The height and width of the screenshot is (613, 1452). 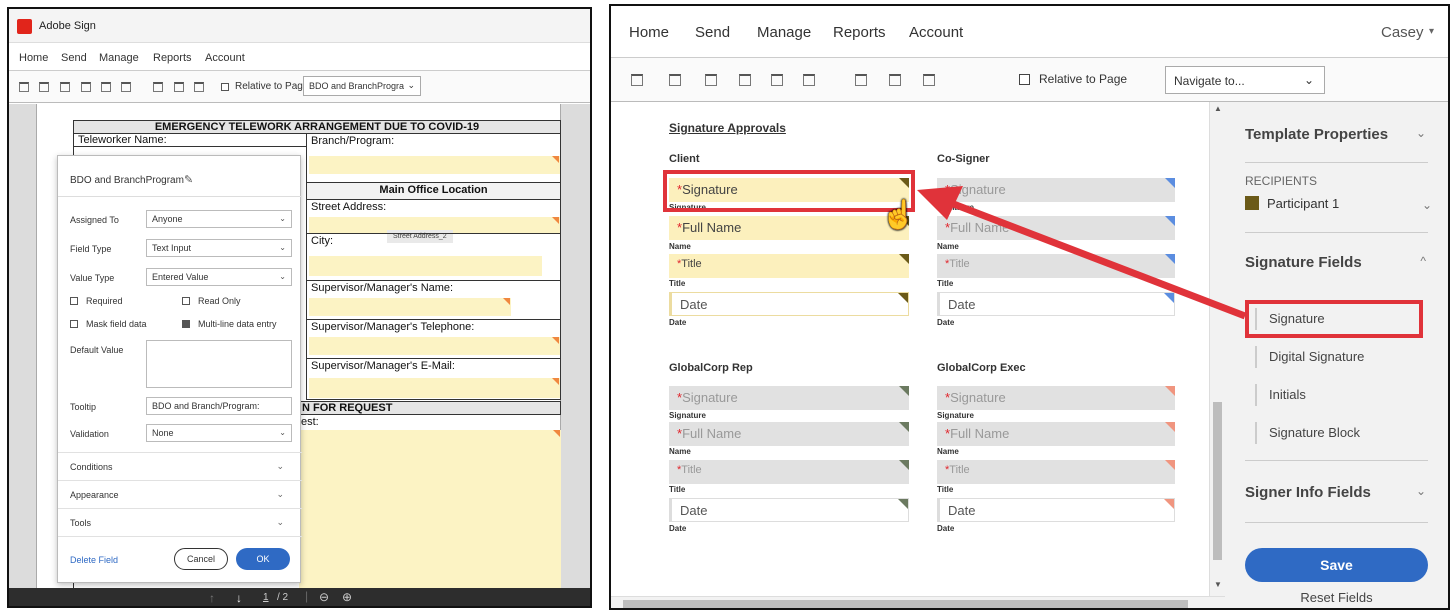 What do you see at coordinates (310, 422) in the screenshot?
I see `reason-label: est:` at bounding box center [310, 422].